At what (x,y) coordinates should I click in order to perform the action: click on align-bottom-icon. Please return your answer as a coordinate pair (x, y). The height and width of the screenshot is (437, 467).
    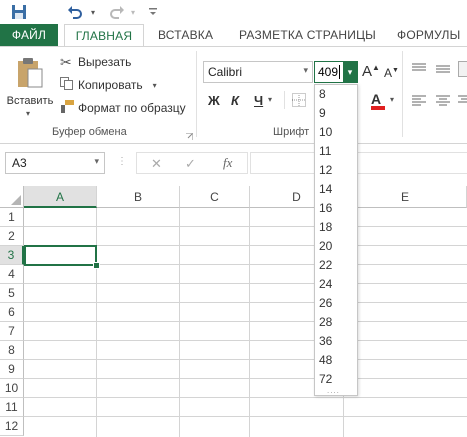
    Looking at the image, I should click on (462, 69).